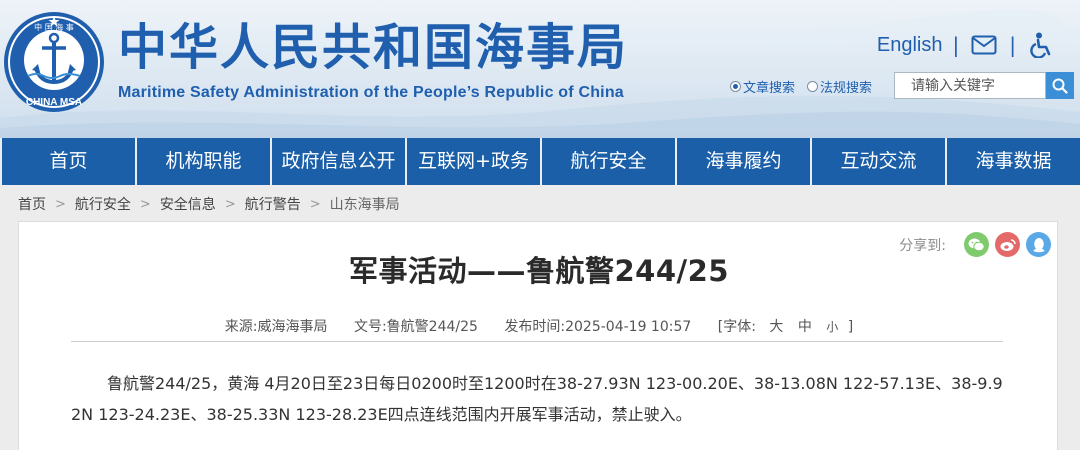 Image resolution: width=1080 pixels, height=450 pixels. What do you see at coordinates (785, 327) in the screenshot?
I see `font-size-controls: [字体: 大 中 小 ]` at bounding box center [785, 327].